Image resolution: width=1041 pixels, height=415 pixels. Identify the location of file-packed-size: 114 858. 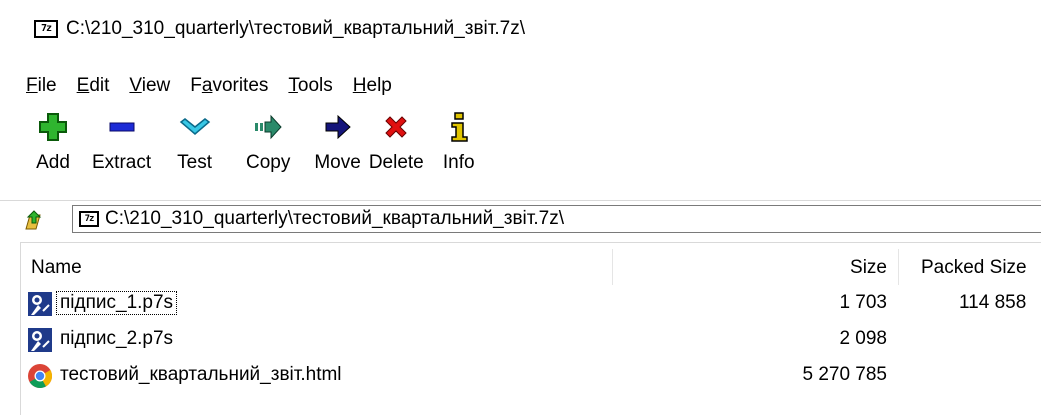
(993, 302).